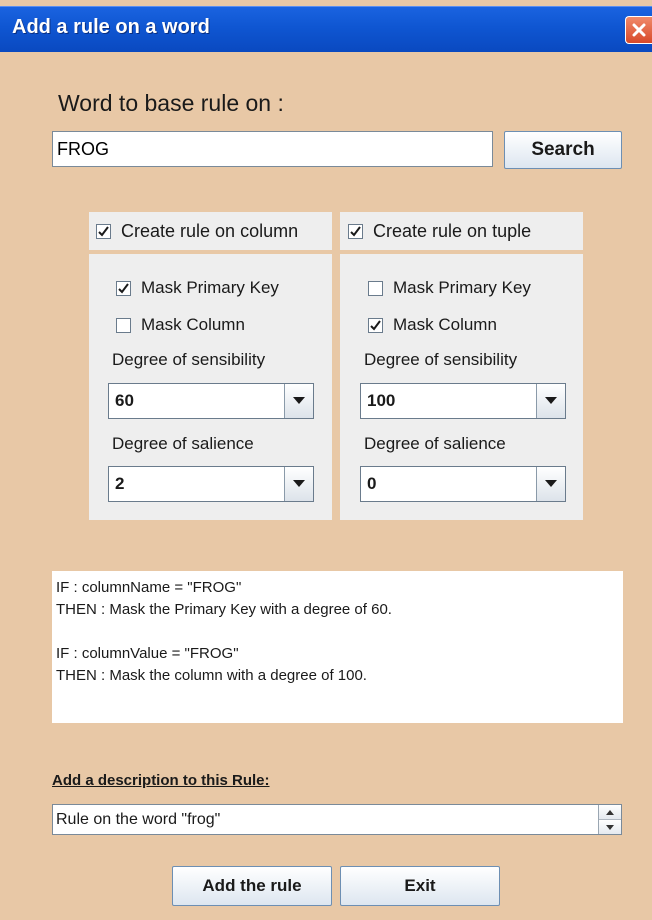 This screenshot has height=920, width=652. I want to click on tuple-mask-primary-key-checkbox, so click(375, 288).